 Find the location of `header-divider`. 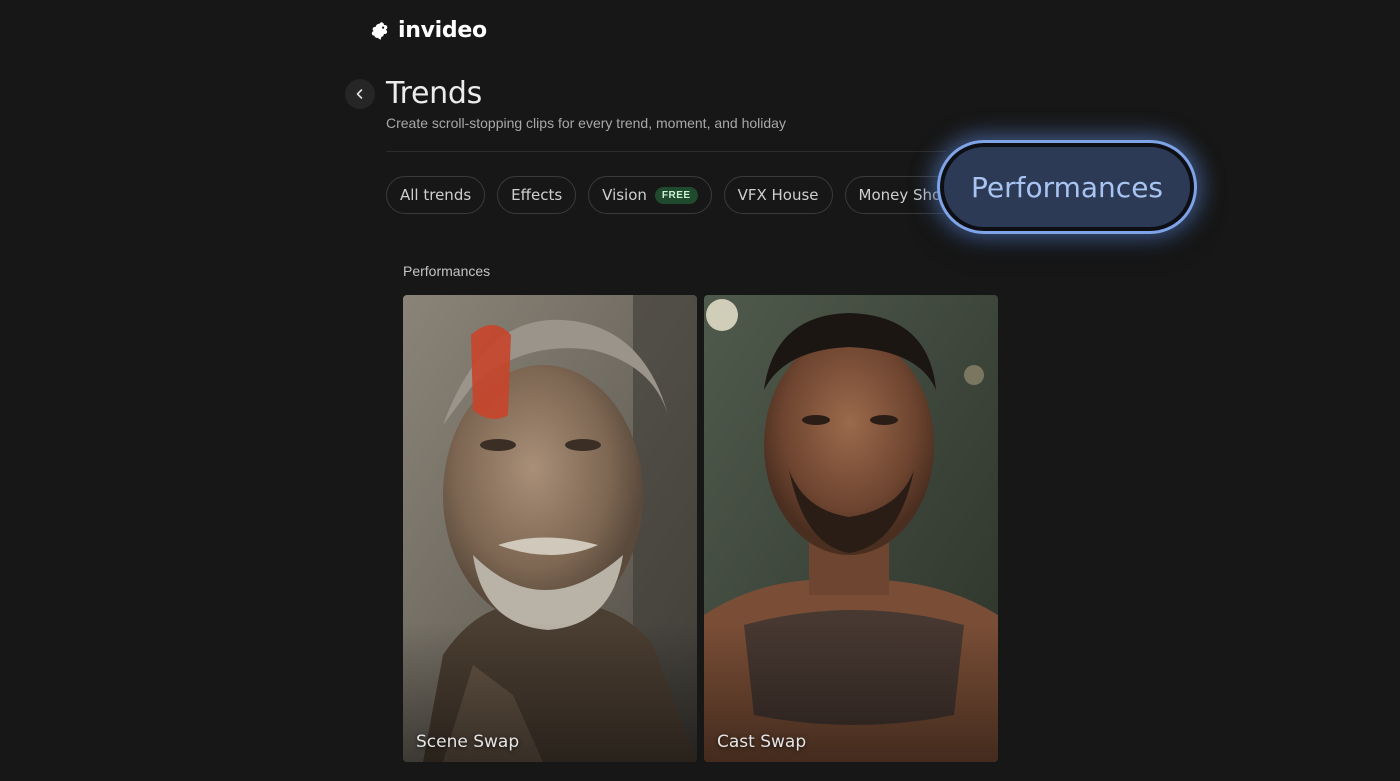

header-divider is located at coordinates (666, 151).